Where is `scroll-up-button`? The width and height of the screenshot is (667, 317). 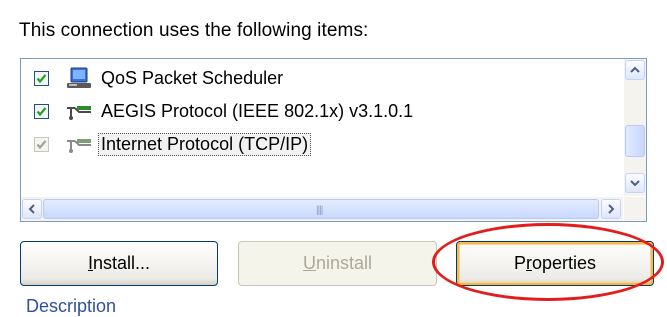
scroll-up-button is located at coordinates (635, 70).